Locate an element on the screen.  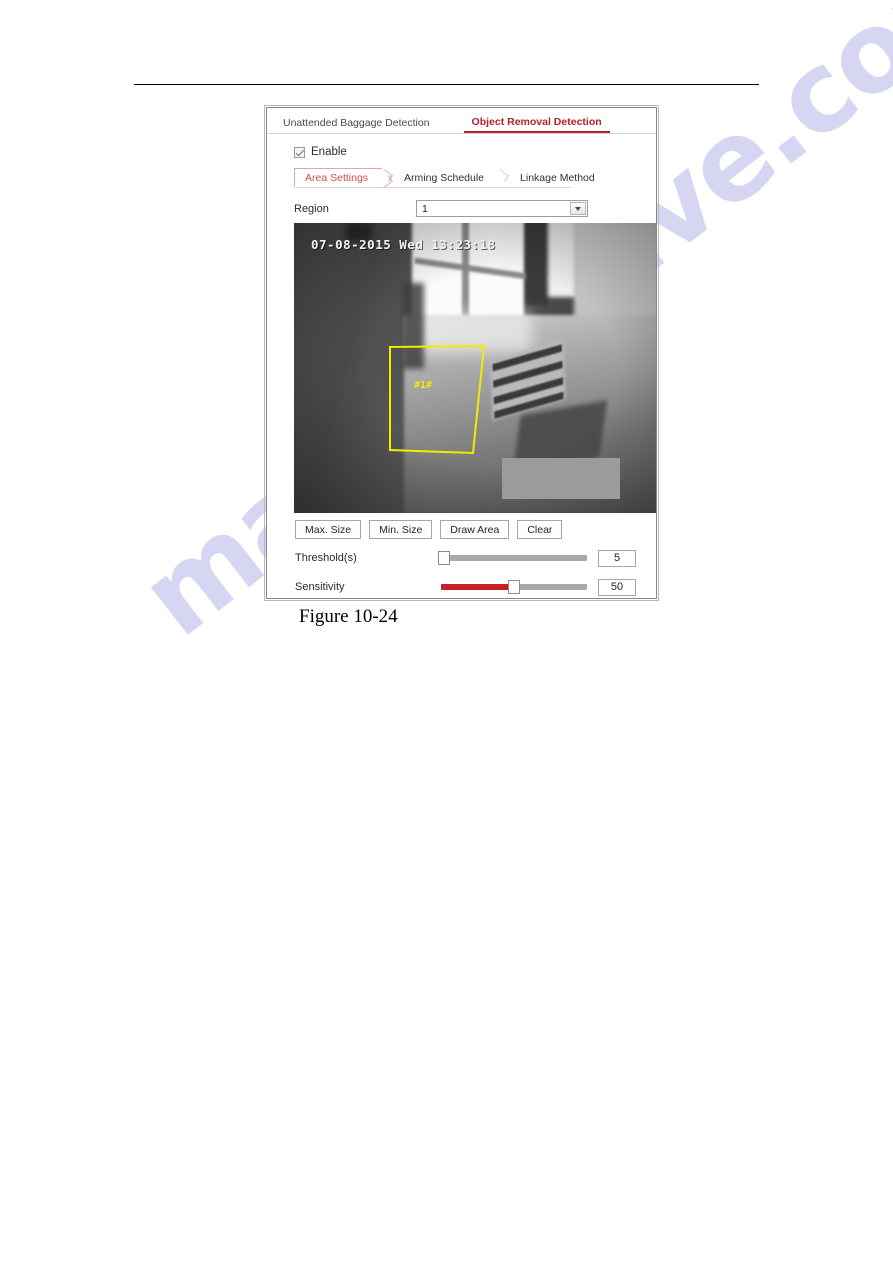
threshold-slider-track is located at coordinates (512, 558).